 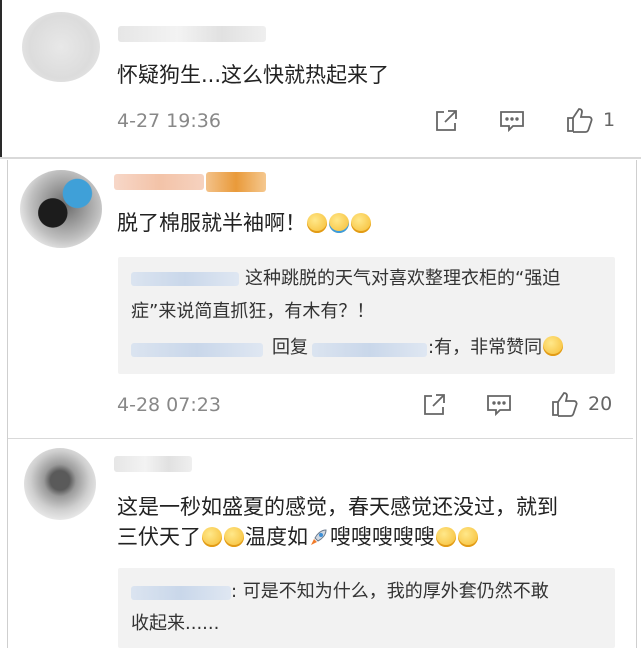 What do you see at coordinates (169, 121) in the screenshot?
I see `comment-time: 4-27 19:36` at bounding box center [169, 121].